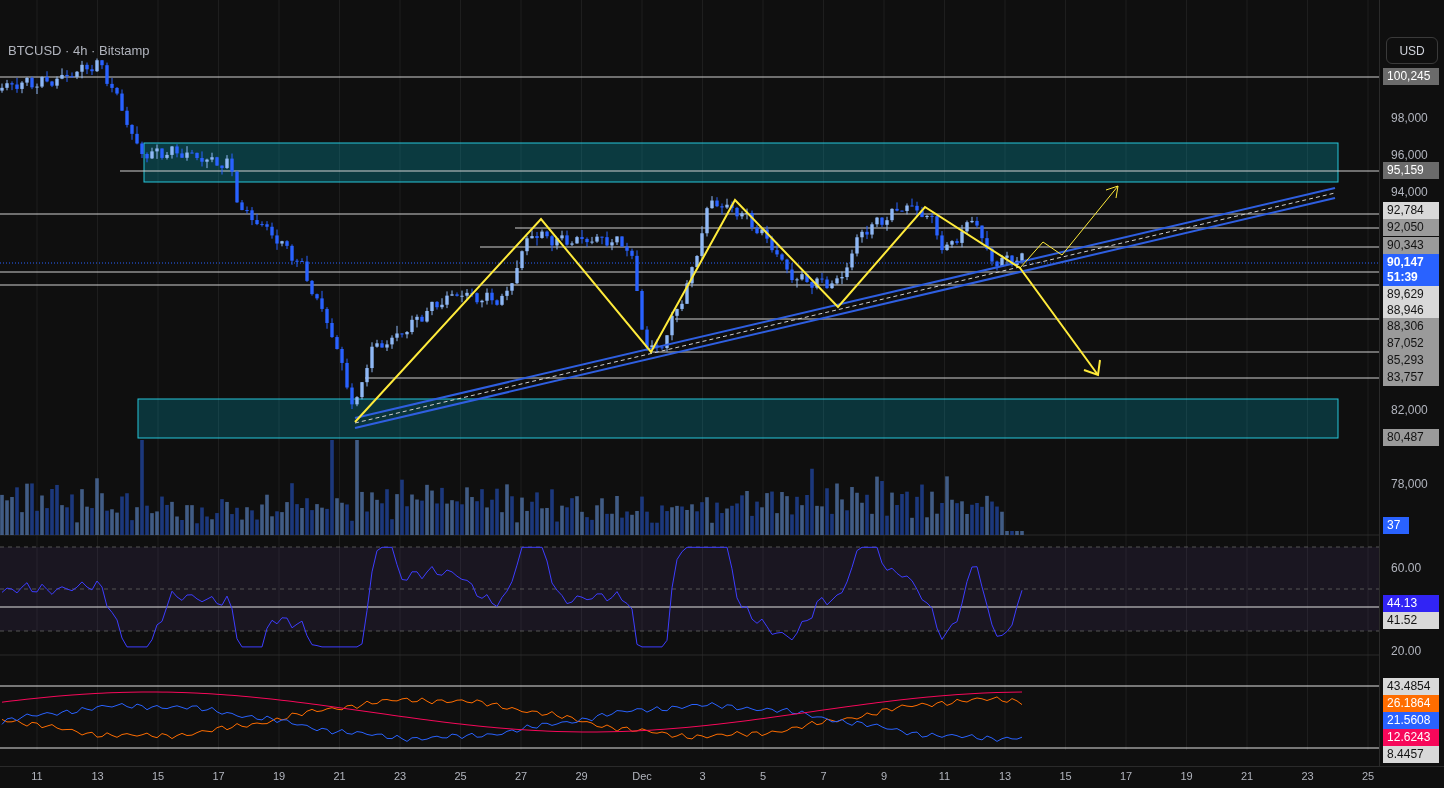  Describe the element at coordinates (1411, 270) in the screenshot. I see `price-label: 90,147 51:39` at that location.